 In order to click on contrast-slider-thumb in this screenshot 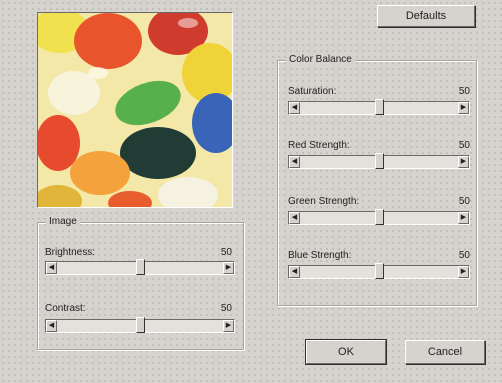, I will do `click(140, 325)`.